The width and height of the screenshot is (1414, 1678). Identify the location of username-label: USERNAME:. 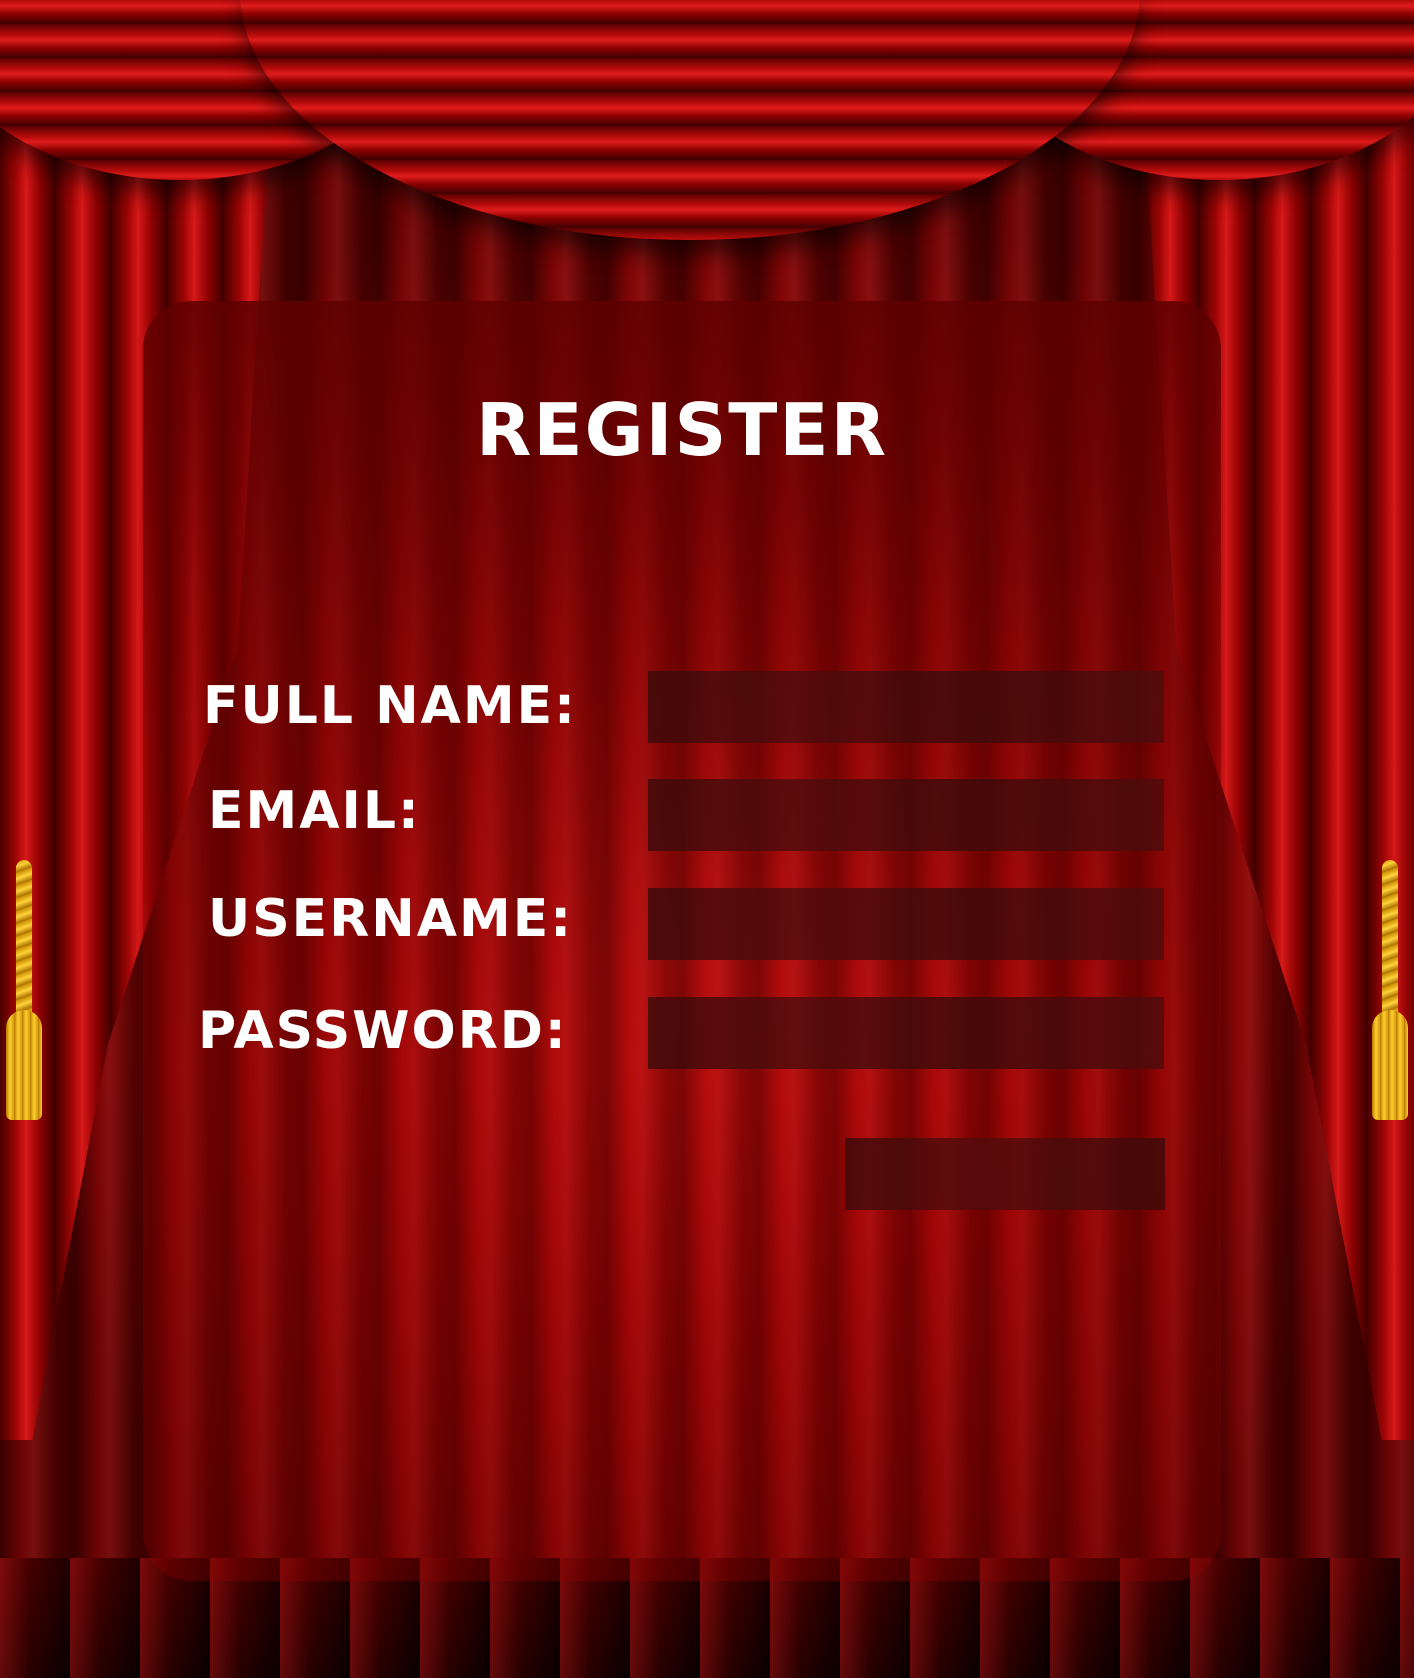
(391, 919).